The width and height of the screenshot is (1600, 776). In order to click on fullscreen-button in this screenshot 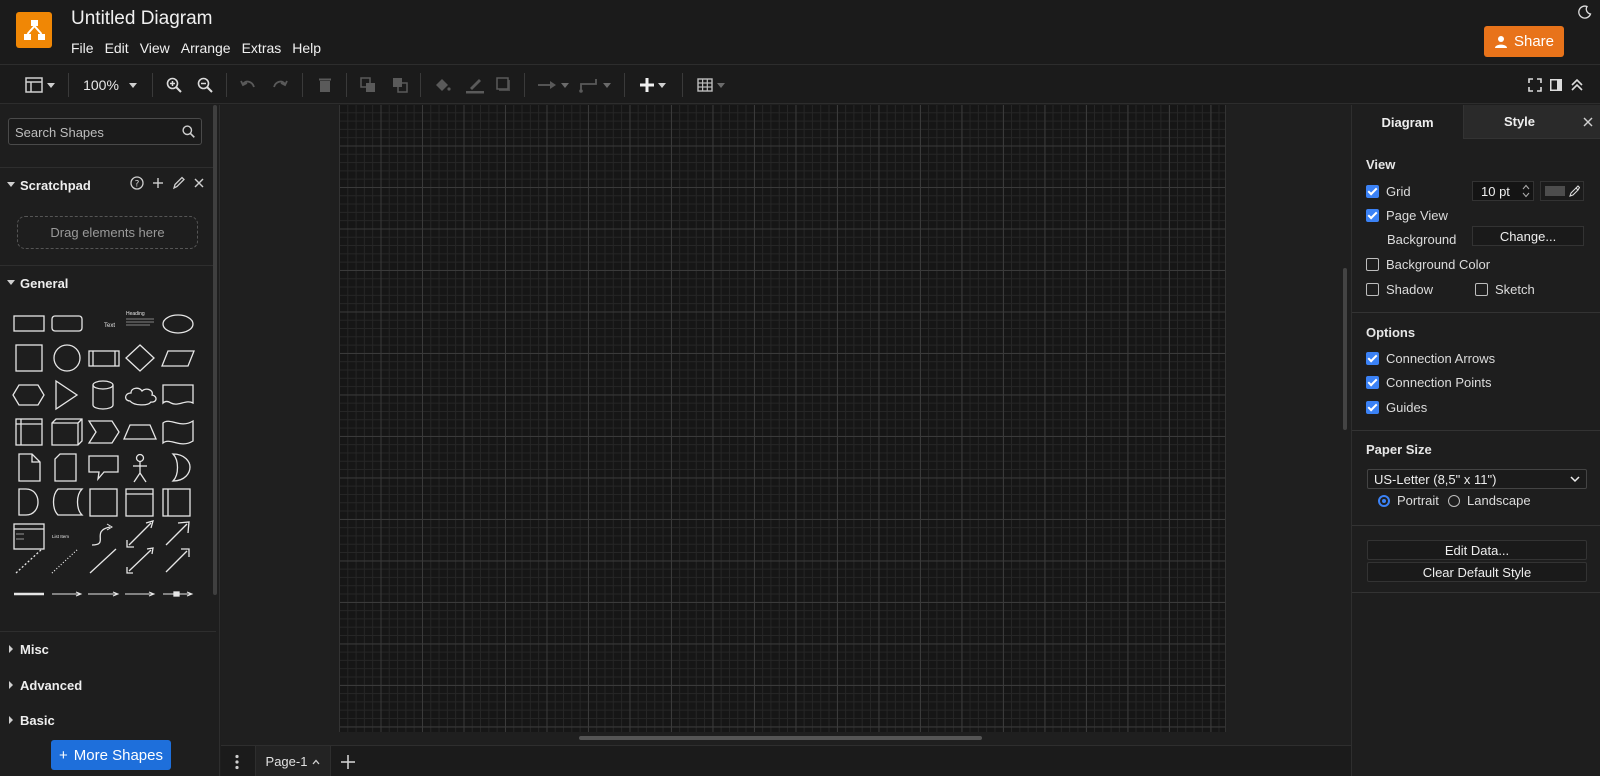, I will do `click(1535, 85)`.